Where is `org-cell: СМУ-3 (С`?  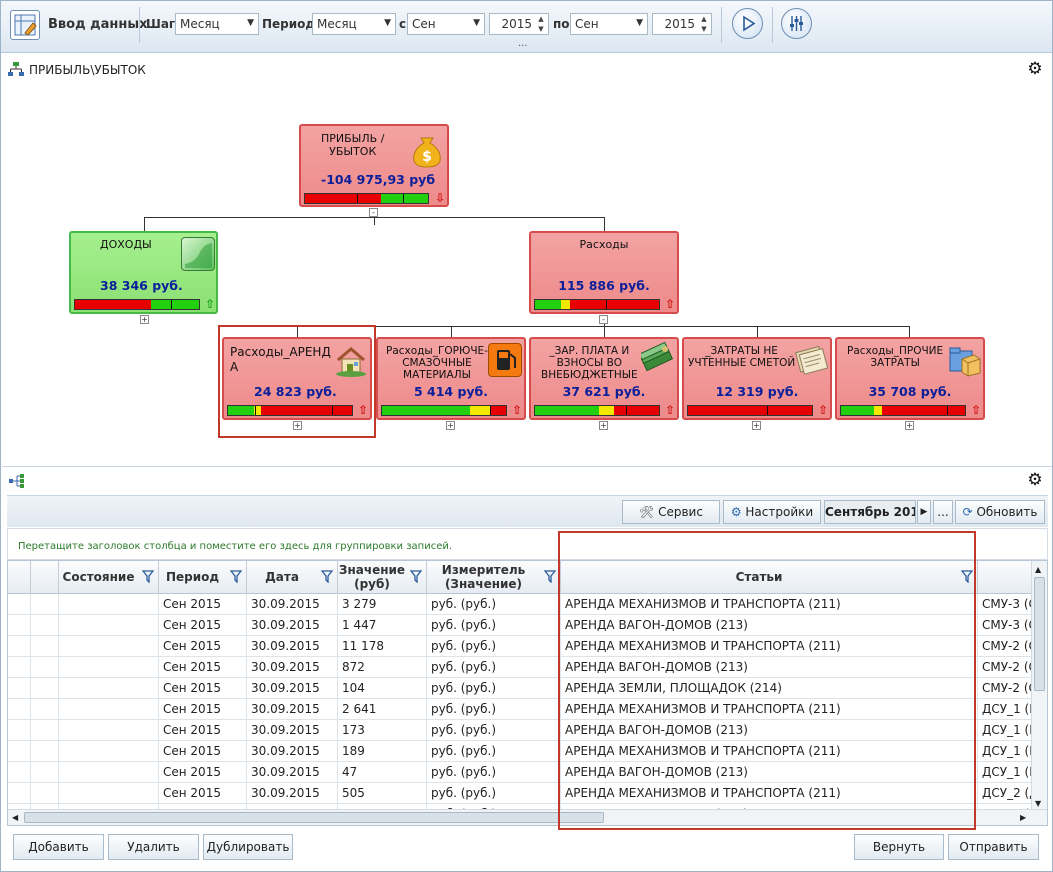
org-cell: СМУ-3 (С is located at coordinates (1005, 604).